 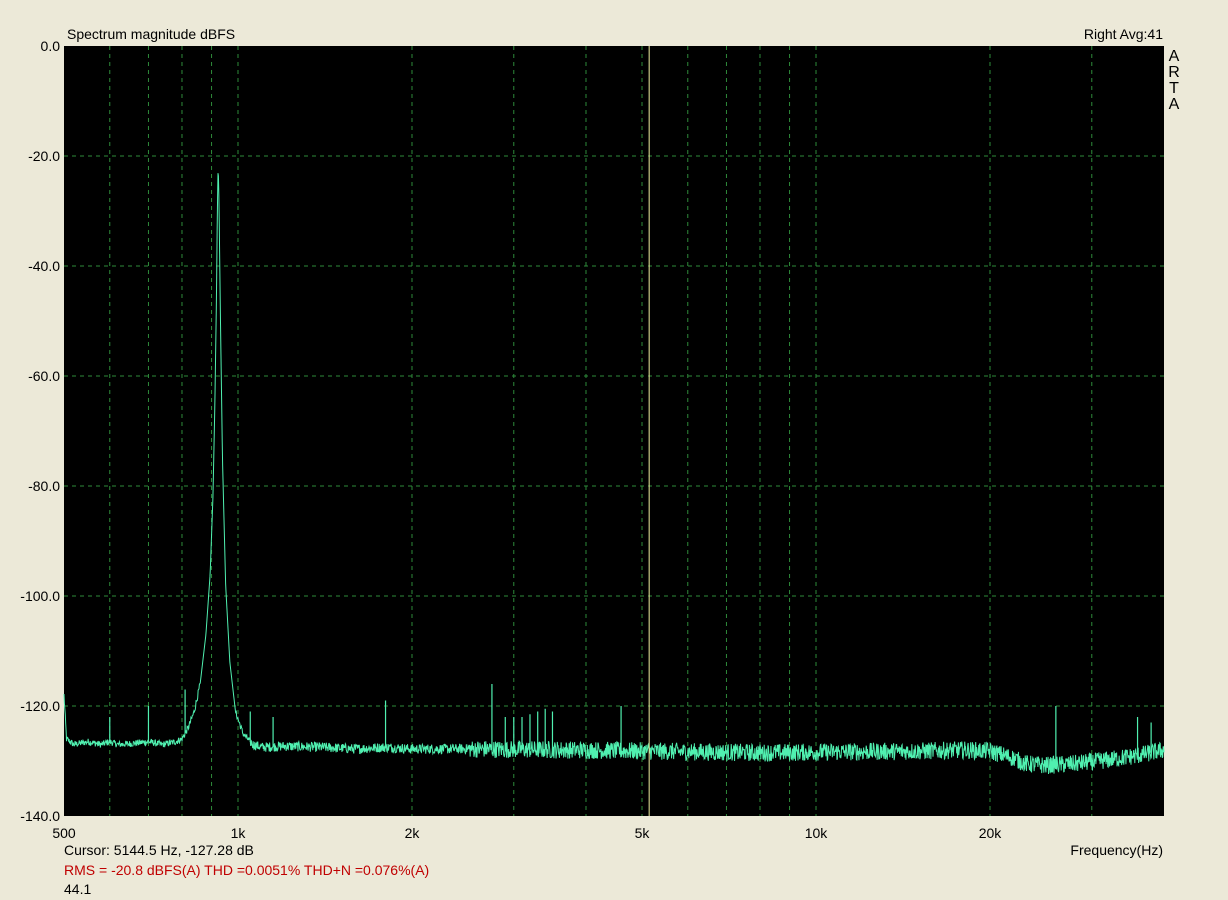 What do you see at coordinates (239, 833) in the screenshot?
I see `x-tick-label: 1k` at bounding box center [239, 833].